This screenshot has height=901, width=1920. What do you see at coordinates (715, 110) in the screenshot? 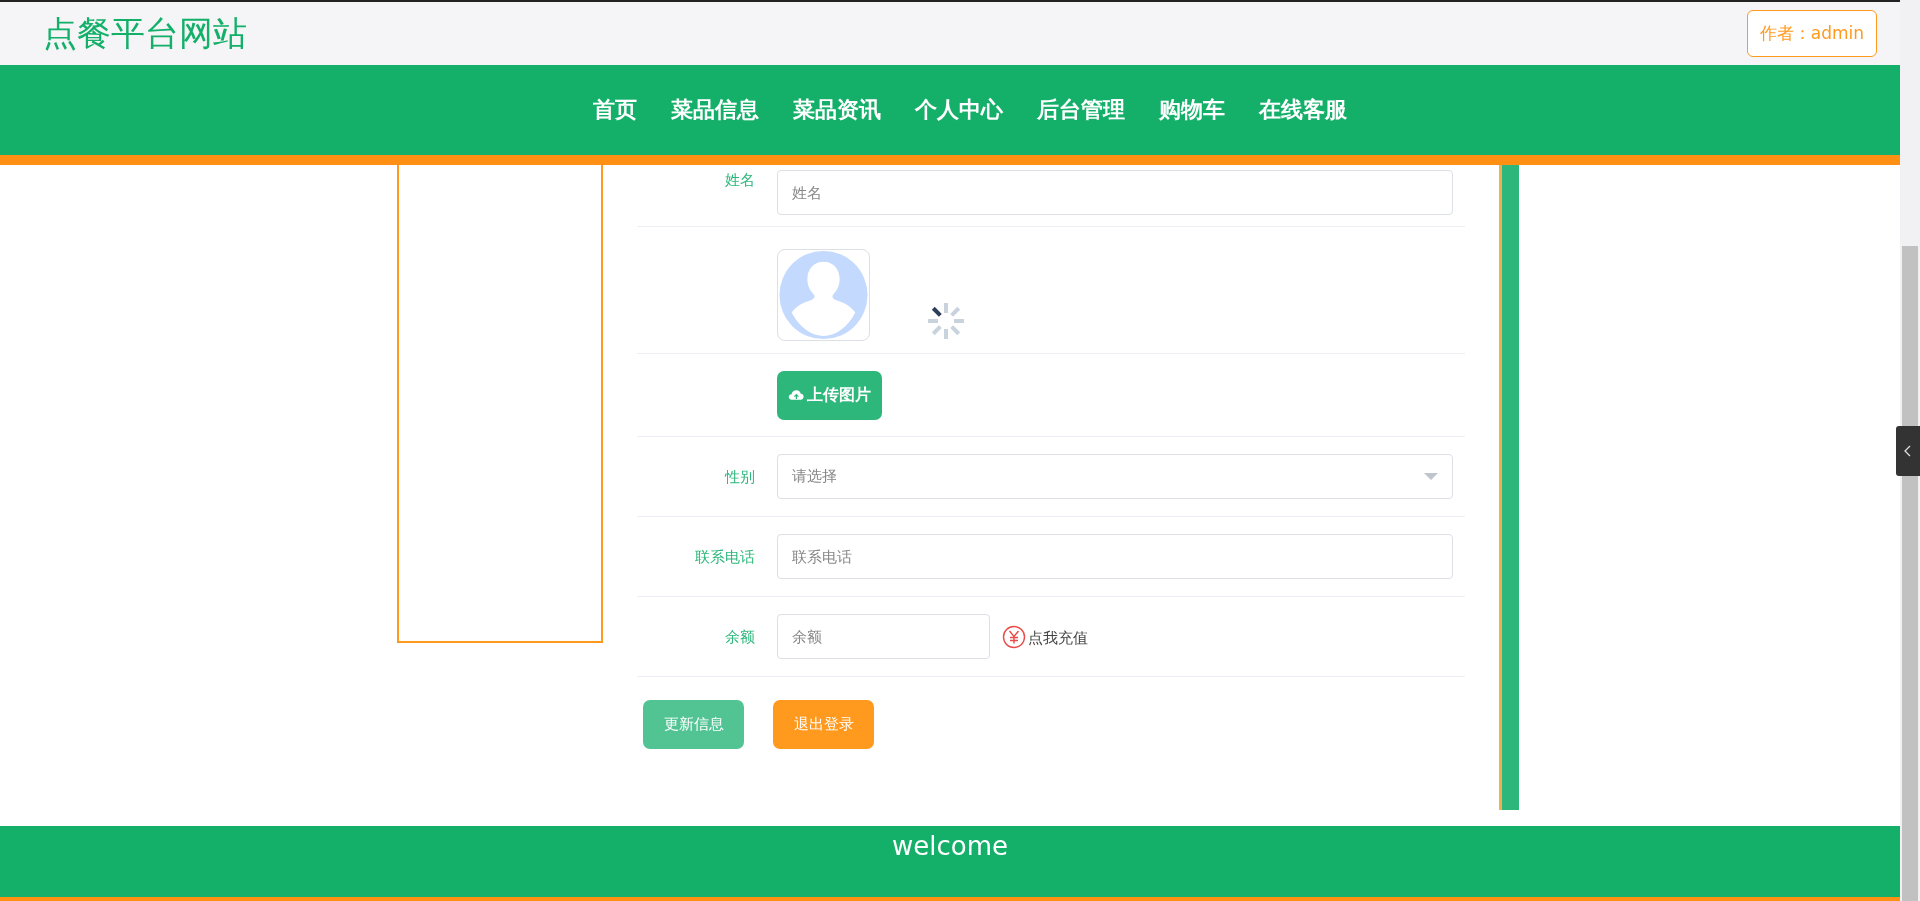
I see `nav-link: 菜品信息` at bounding box center [715, 110].